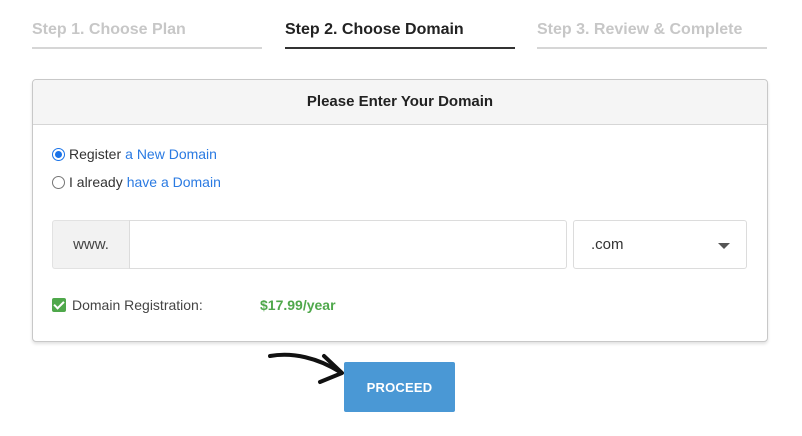 The width and height of the screenshot is (802, 436). I want to click on step-choose-plan: Step 1. Choose Plan, so click(147, 34).